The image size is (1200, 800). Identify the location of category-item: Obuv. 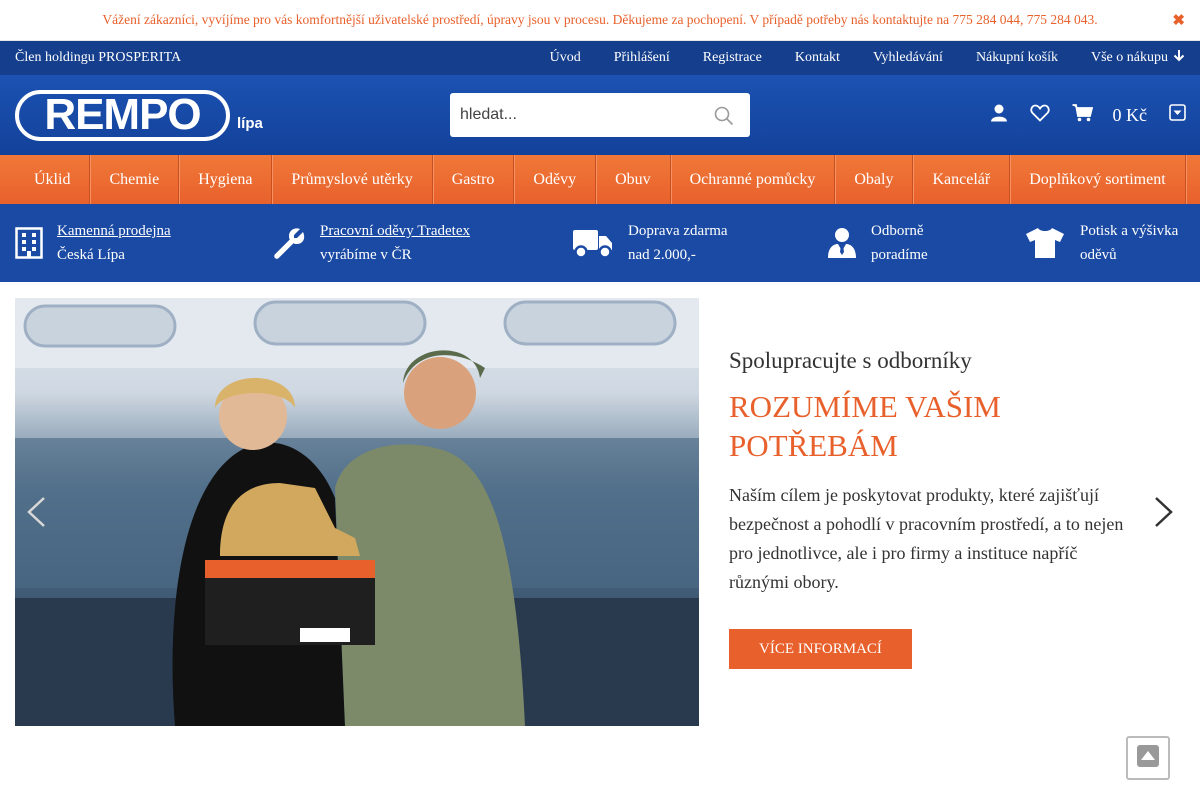
(633, 179).